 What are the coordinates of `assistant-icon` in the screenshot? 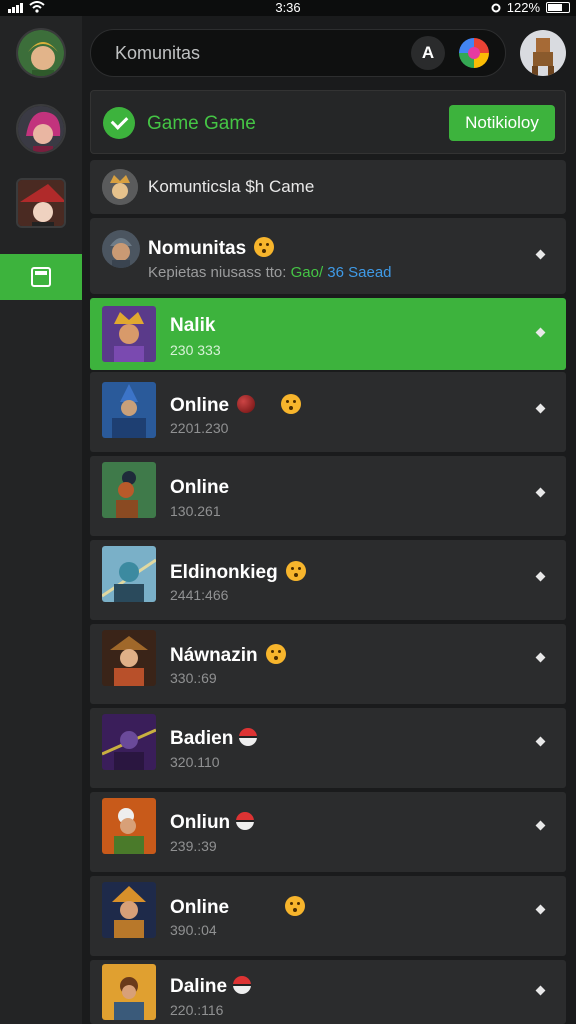 It's located at (474, 53).